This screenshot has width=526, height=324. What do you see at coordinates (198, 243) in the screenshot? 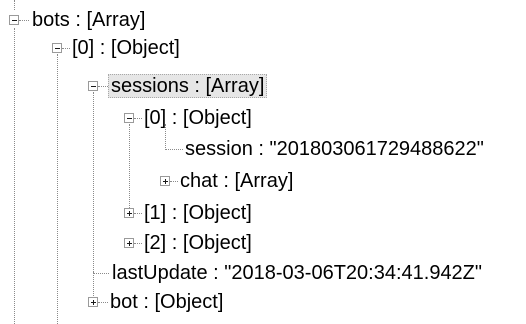
I see `tree-node-sessions-2: [2] : [Object]` at bounding box center [198, 243].